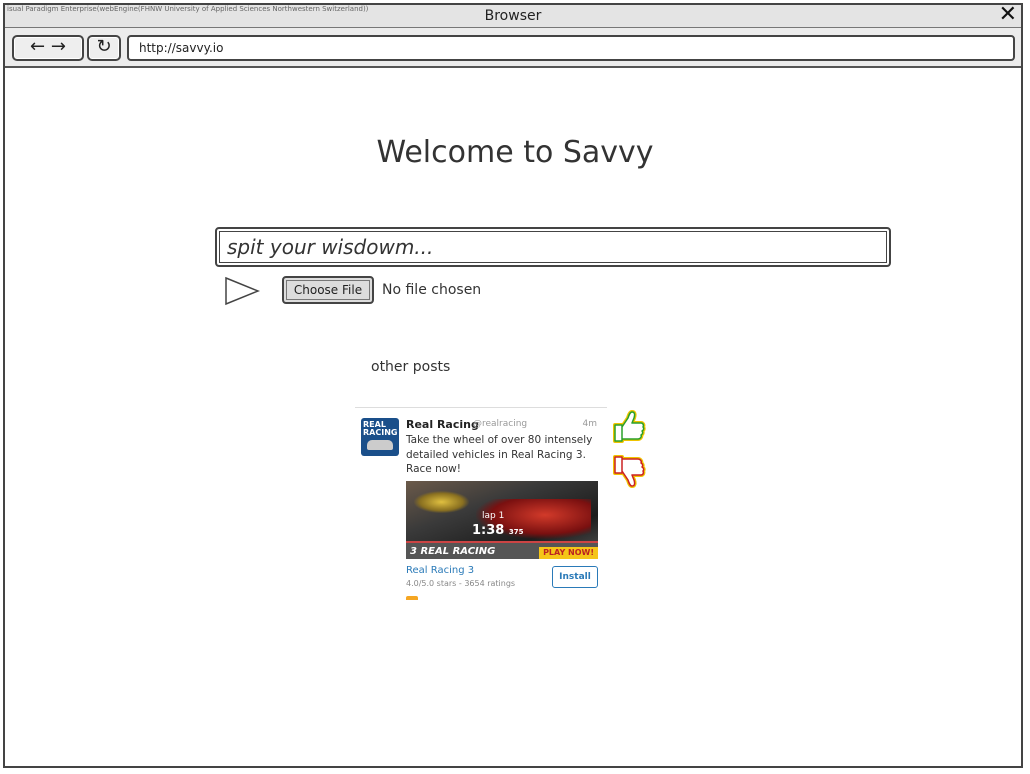  Describe the element at coordinates (441, 502) in the screenshot. I see `yellow-car-graphic` at that location.